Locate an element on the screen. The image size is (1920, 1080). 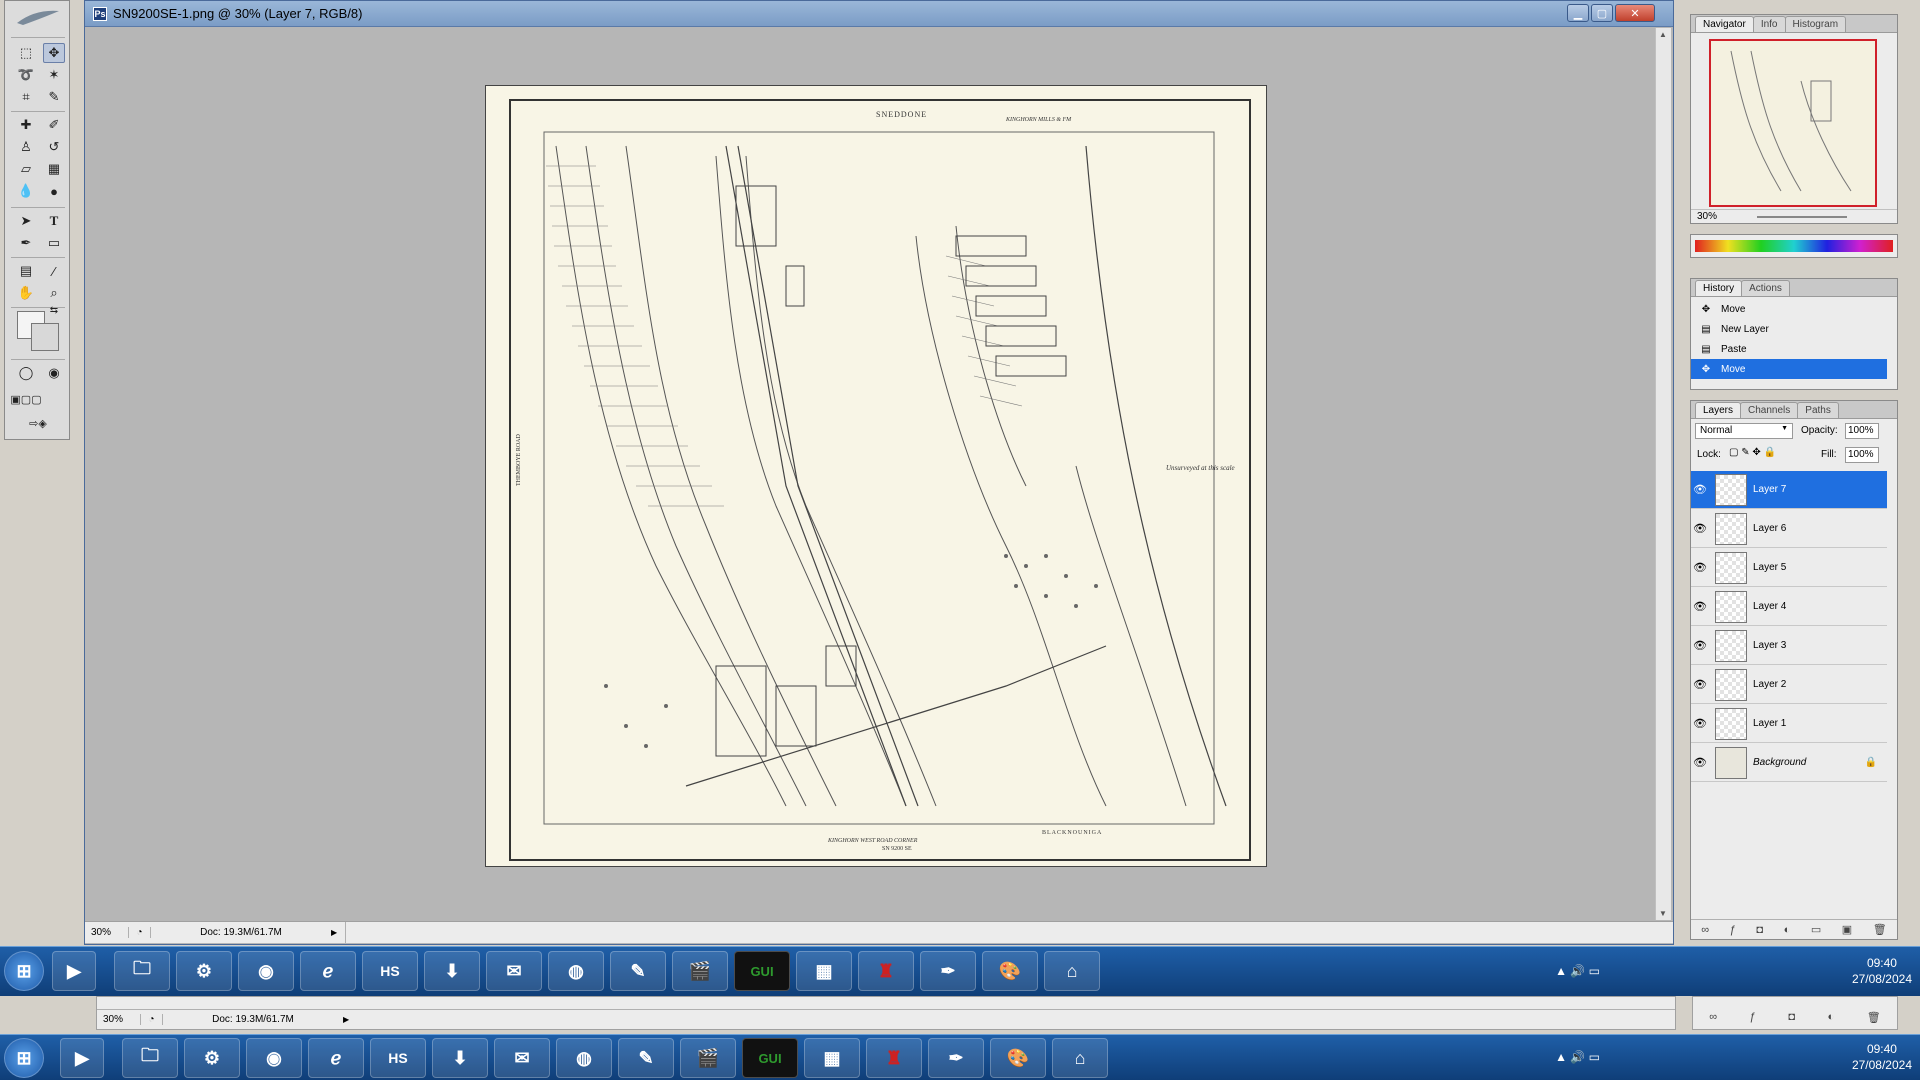
brush-tool-icon: ✐ is located at coordinates (54, 125).